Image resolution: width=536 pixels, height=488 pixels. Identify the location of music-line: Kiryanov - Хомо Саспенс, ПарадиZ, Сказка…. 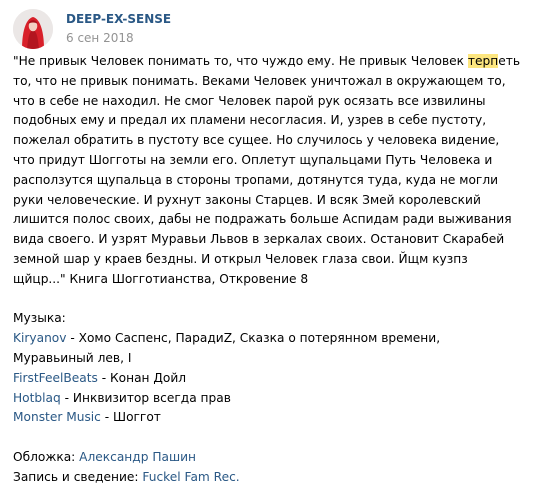
(268, 349).